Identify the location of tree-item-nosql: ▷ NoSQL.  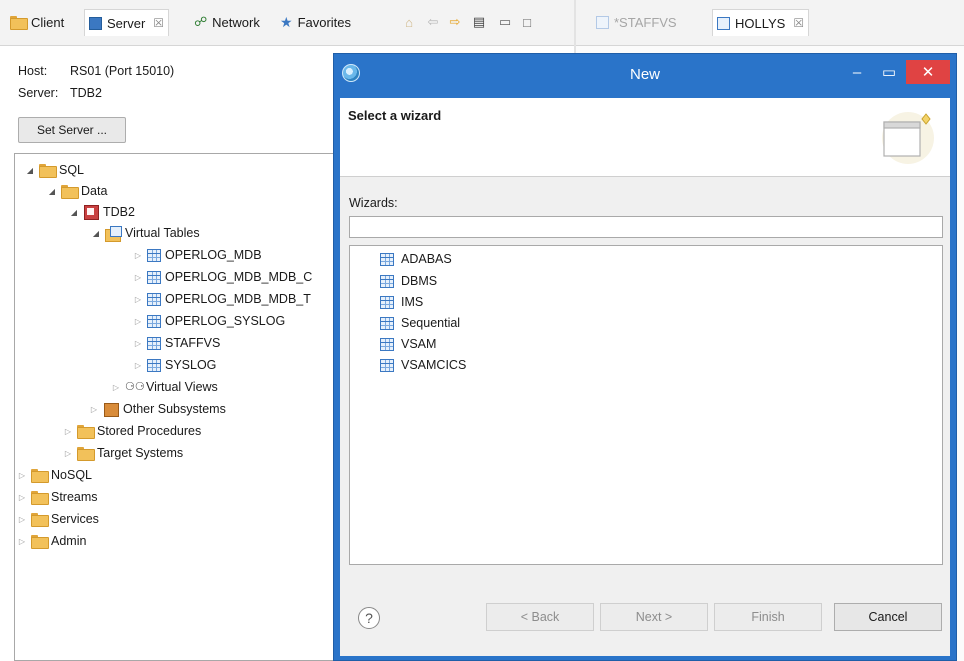
(54, 475).